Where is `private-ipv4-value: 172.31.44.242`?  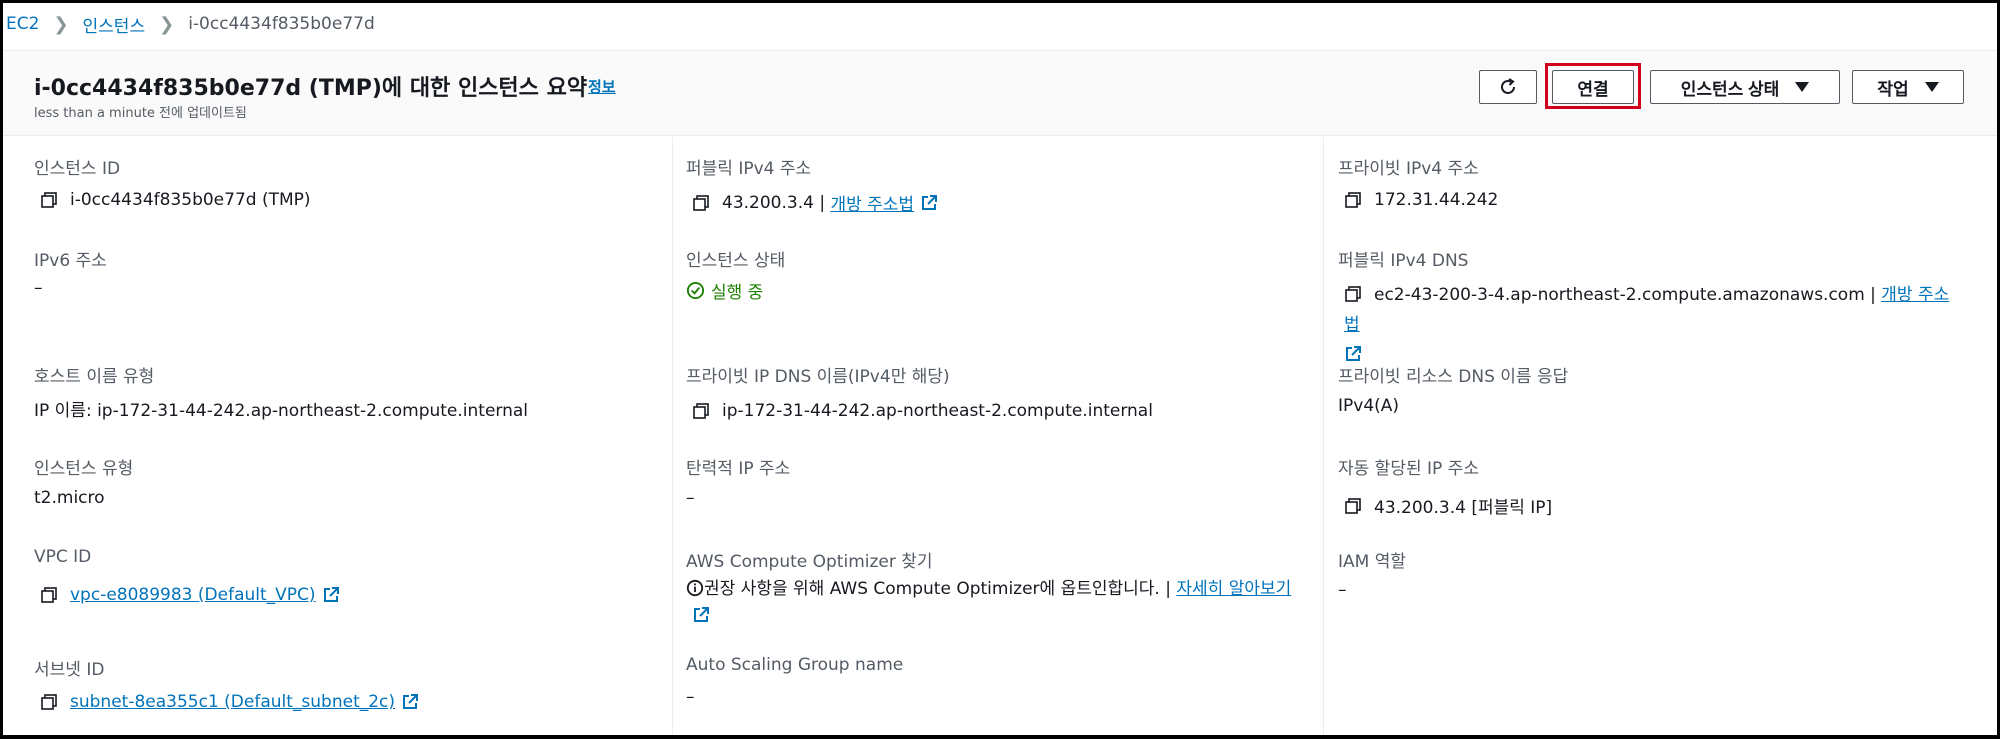 private-ipv4-value: 172.31.44.242 is located at coordinates (1421, 200).